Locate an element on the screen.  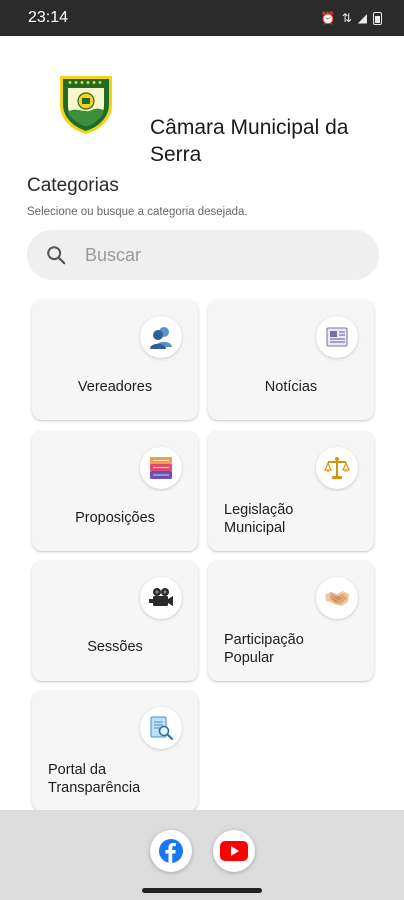
people-icon is located at coordinates (161, 337).